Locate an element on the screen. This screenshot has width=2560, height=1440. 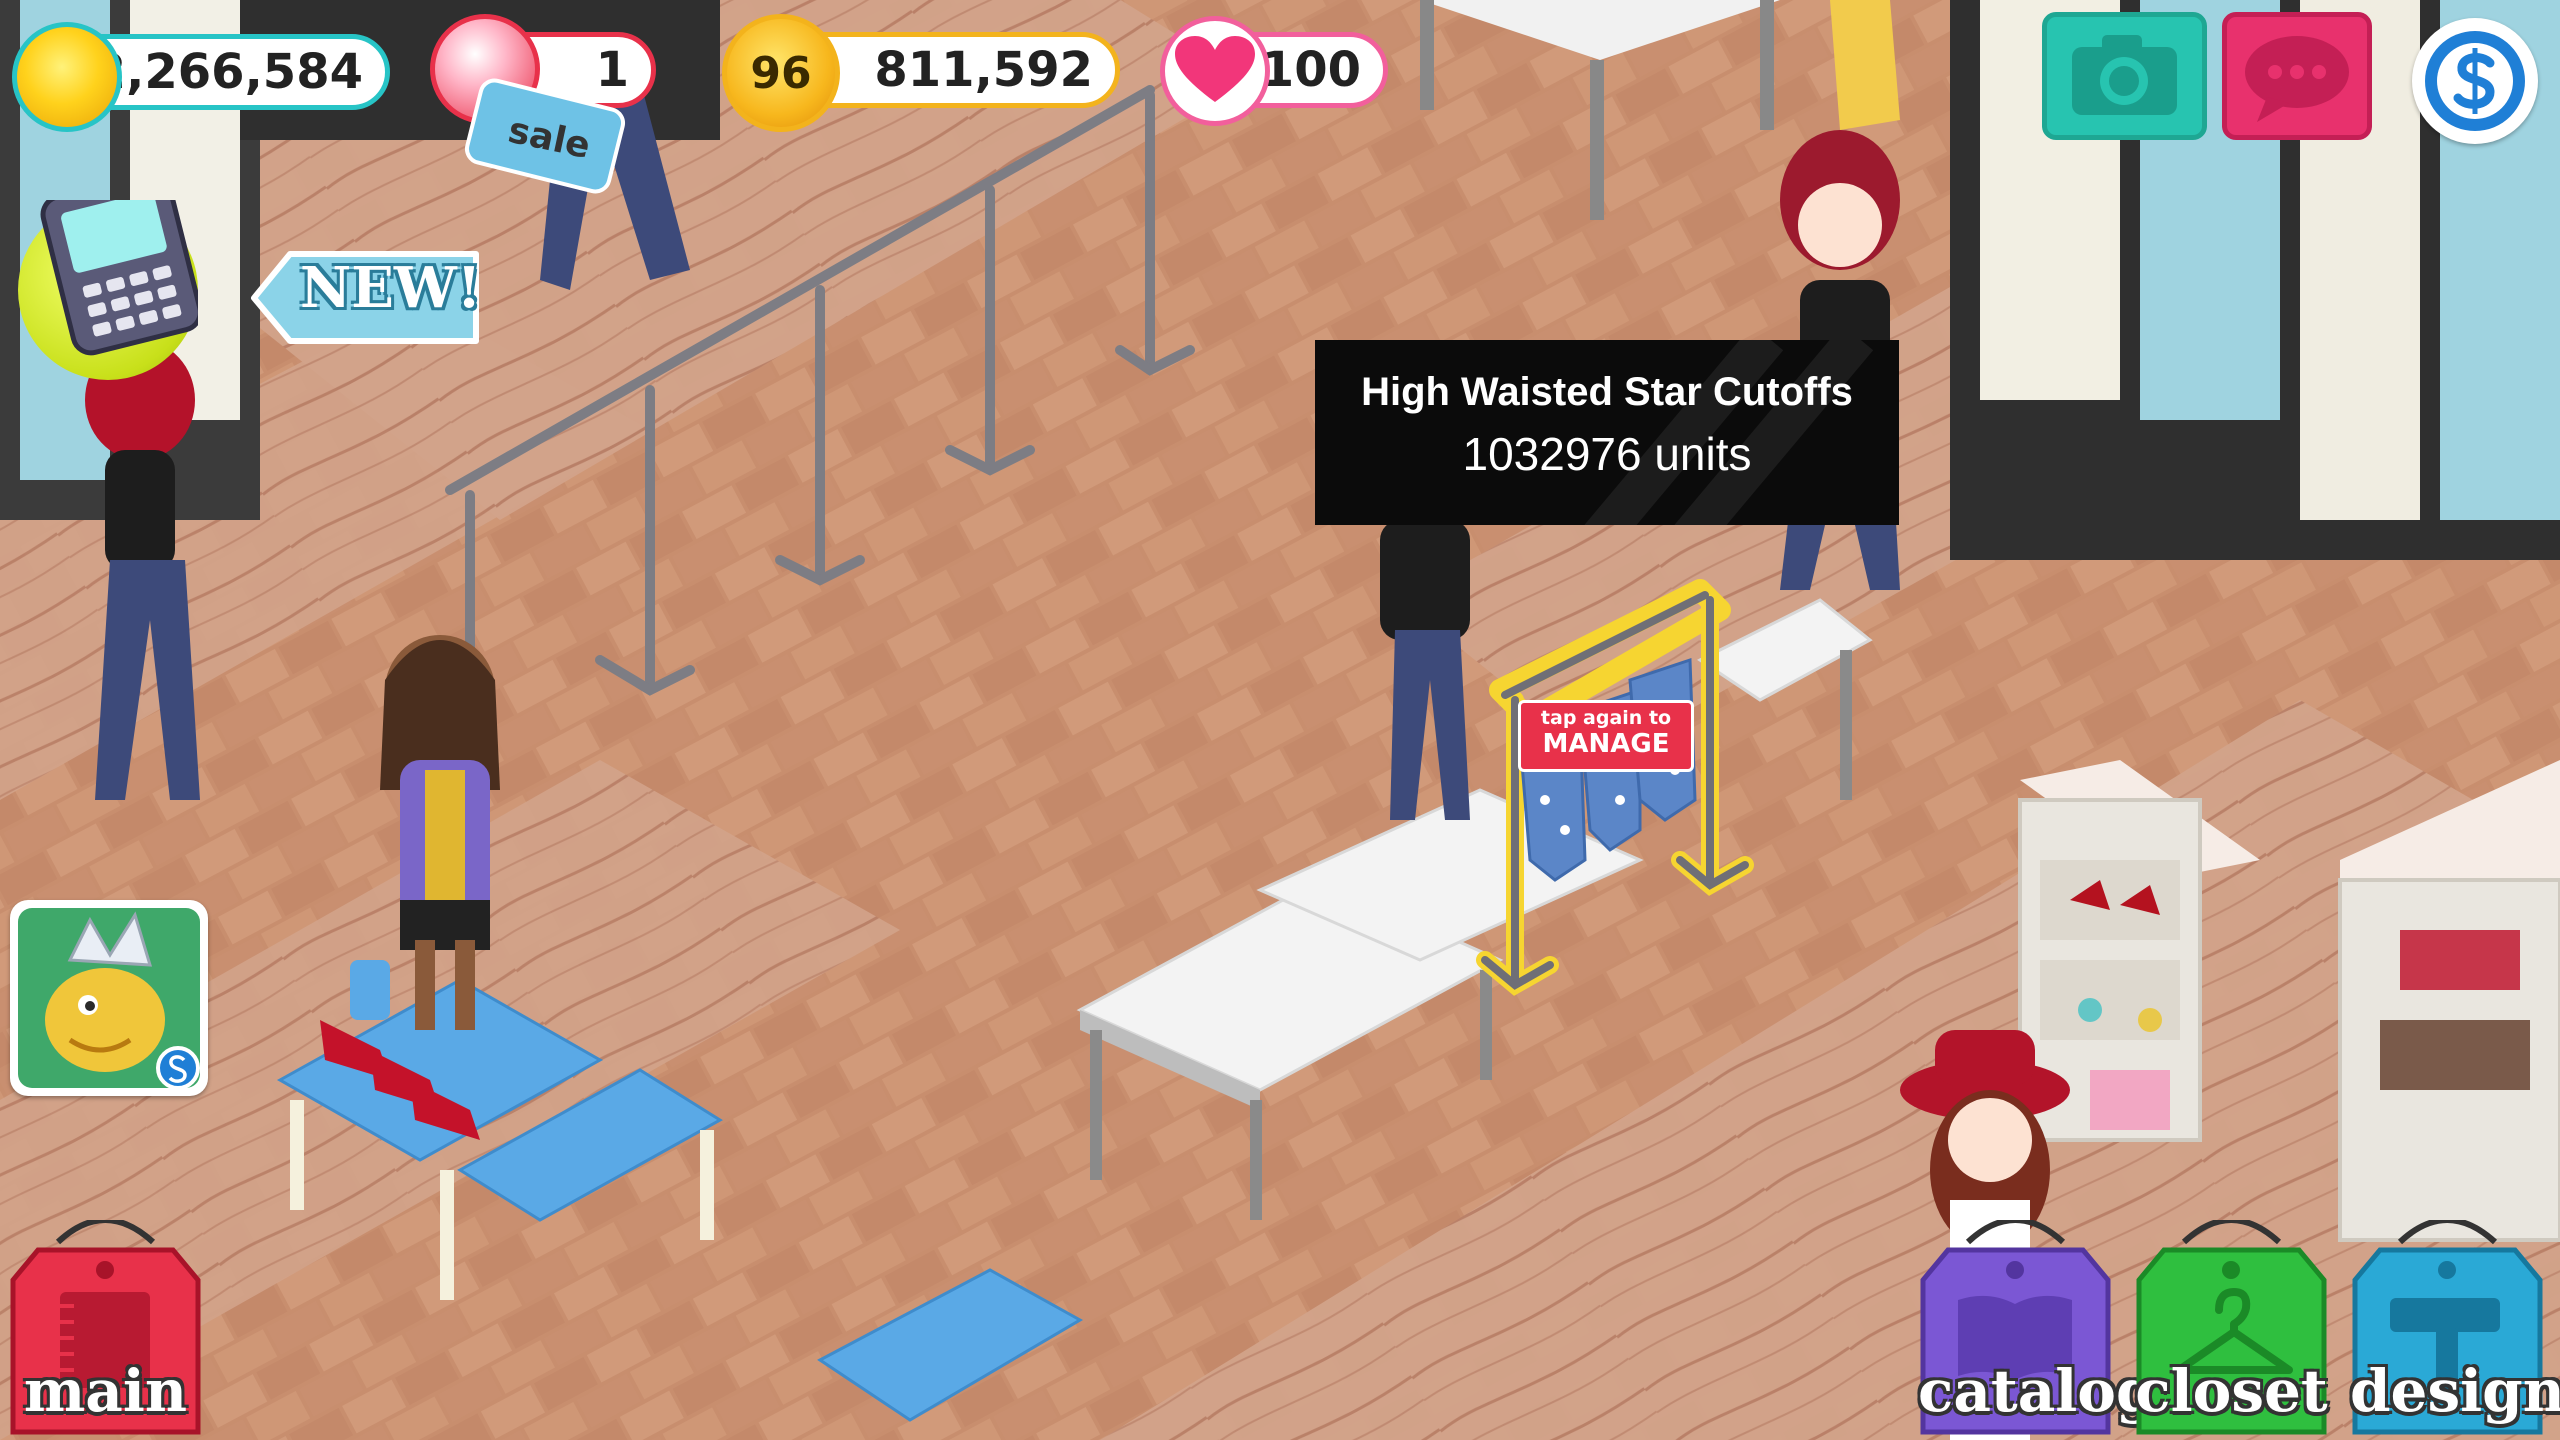
level-number: 96 is located at coordinates (781, 73).